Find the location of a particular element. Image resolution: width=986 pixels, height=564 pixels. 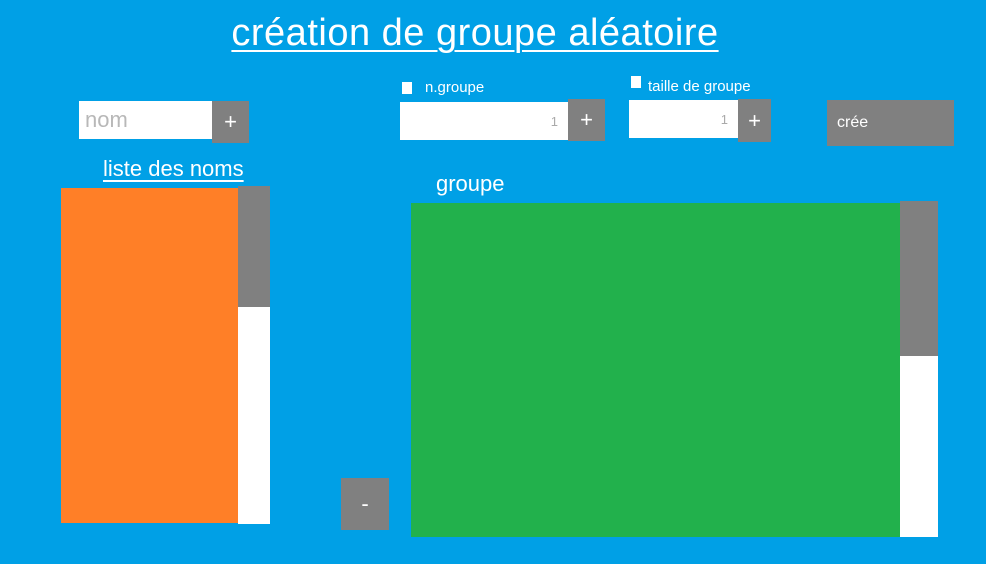

group-count-label: n.groupe is located at coordinates (455, 87).